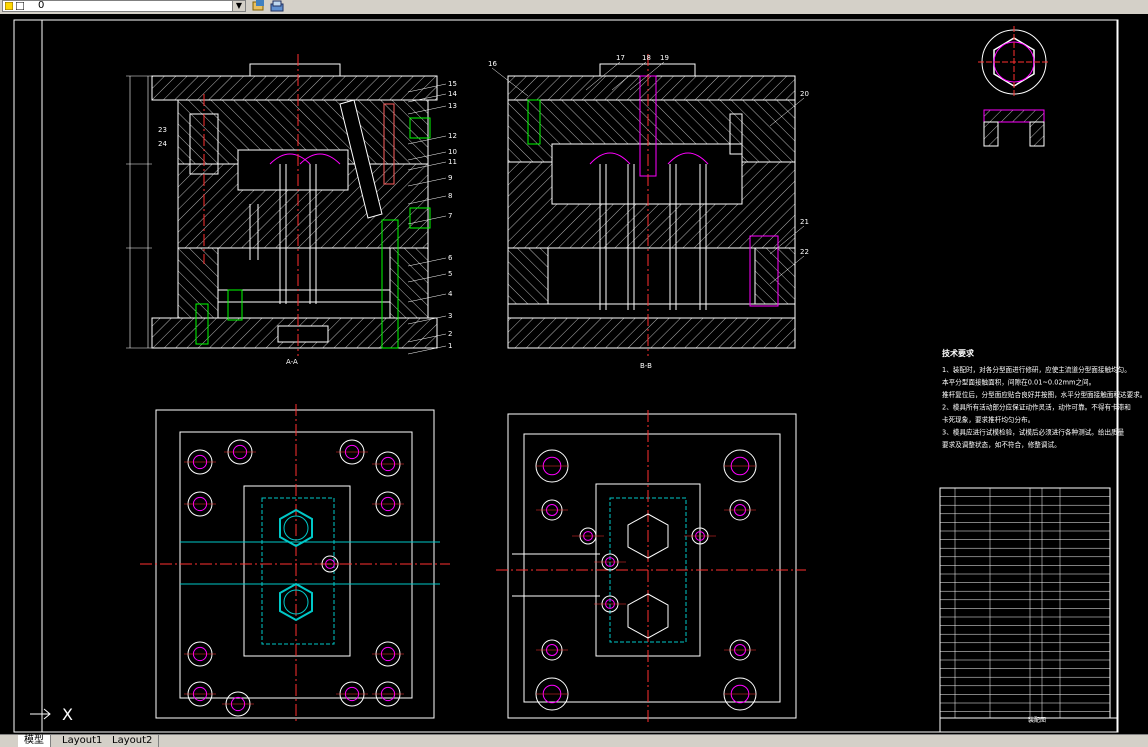 This screenshot has width=1148, height=747. Describe the element at coordinates (452, 94) in the screenshot. I see `callout-number: 14` at that location.